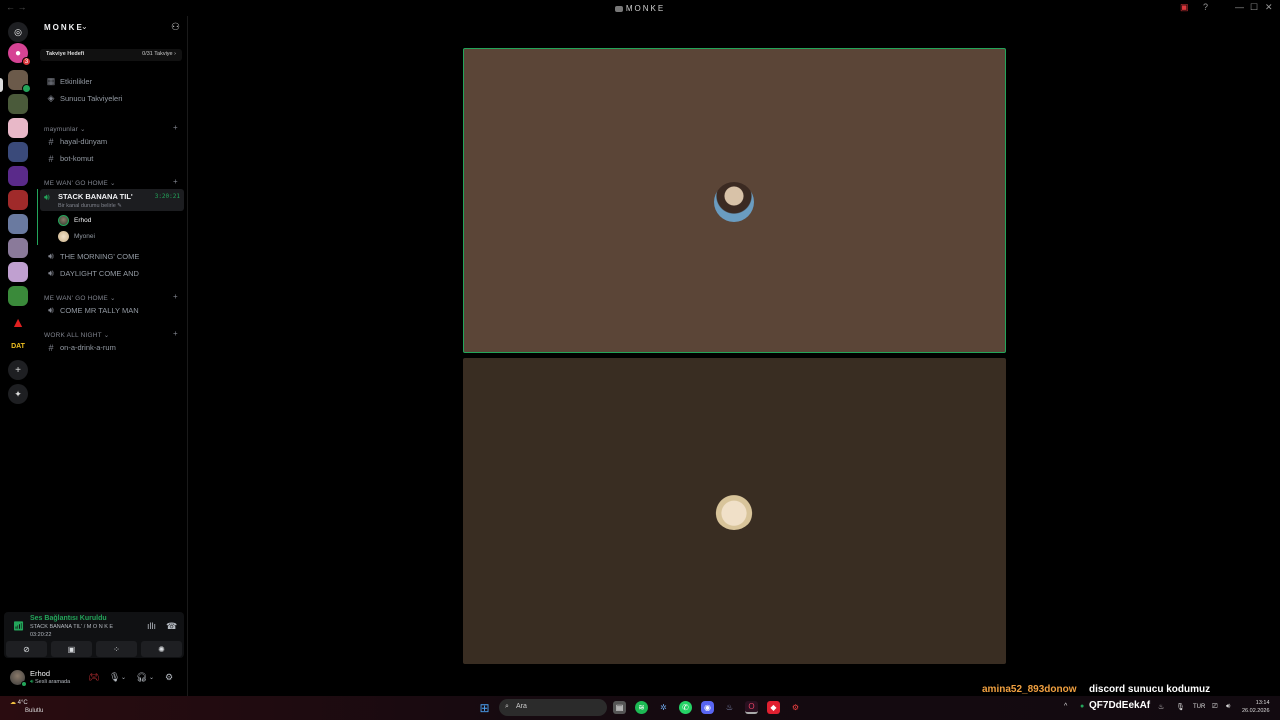  What do you see at coordinates (95, 196) in the screenshot?
I see `active-channel-name: STACK BANANA TIL'` at bounding box center [95, 196].